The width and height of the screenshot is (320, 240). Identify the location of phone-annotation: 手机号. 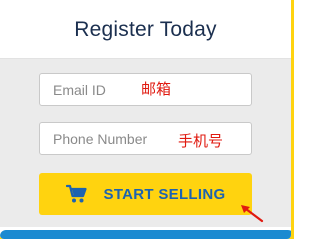
(201, 141).